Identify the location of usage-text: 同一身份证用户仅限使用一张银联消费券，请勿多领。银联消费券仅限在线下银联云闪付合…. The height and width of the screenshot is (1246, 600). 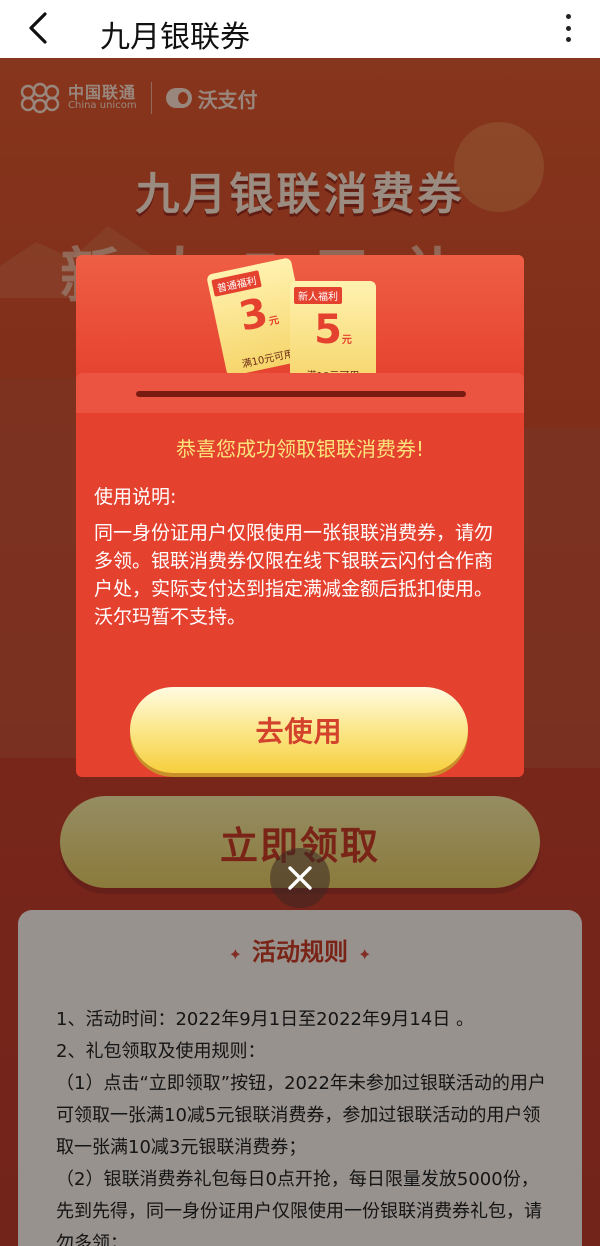
(294, 575).